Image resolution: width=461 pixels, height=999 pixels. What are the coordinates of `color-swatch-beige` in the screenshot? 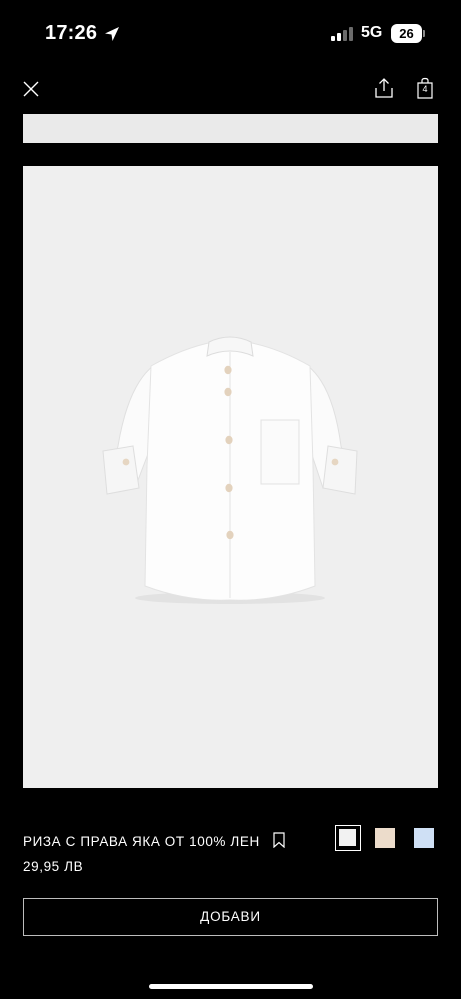 It's located at (385, 838).